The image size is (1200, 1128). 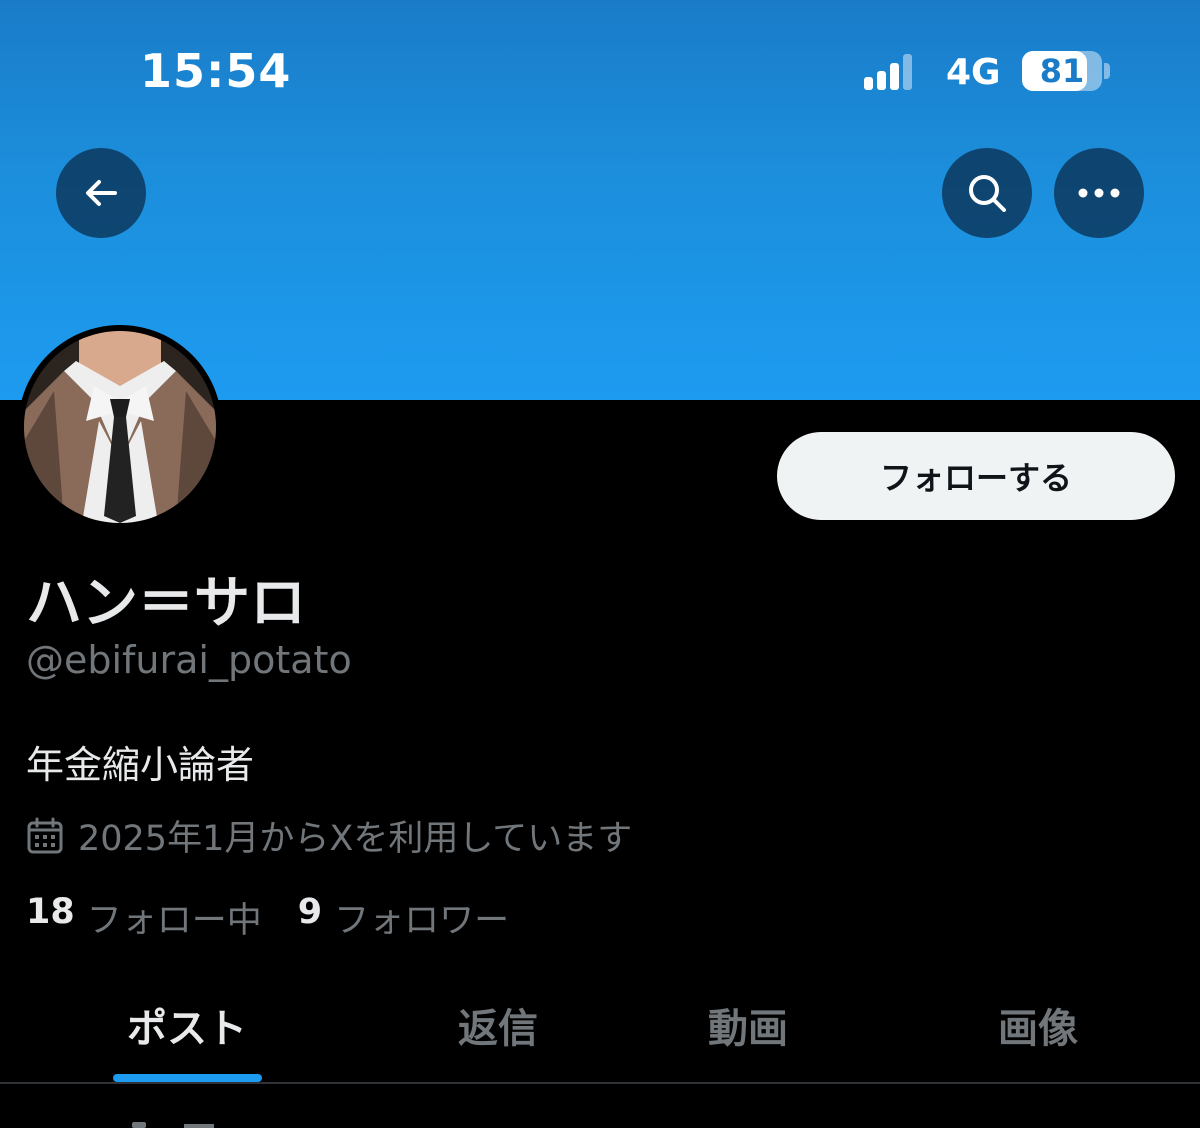 I want to click on search-icon, so click(x=987, y=193).